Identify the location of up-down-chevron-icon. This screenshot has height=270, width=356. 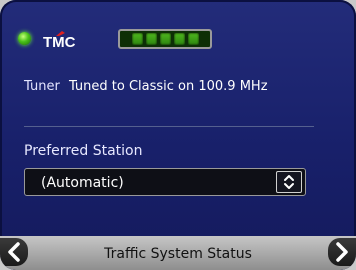
(289, 182).